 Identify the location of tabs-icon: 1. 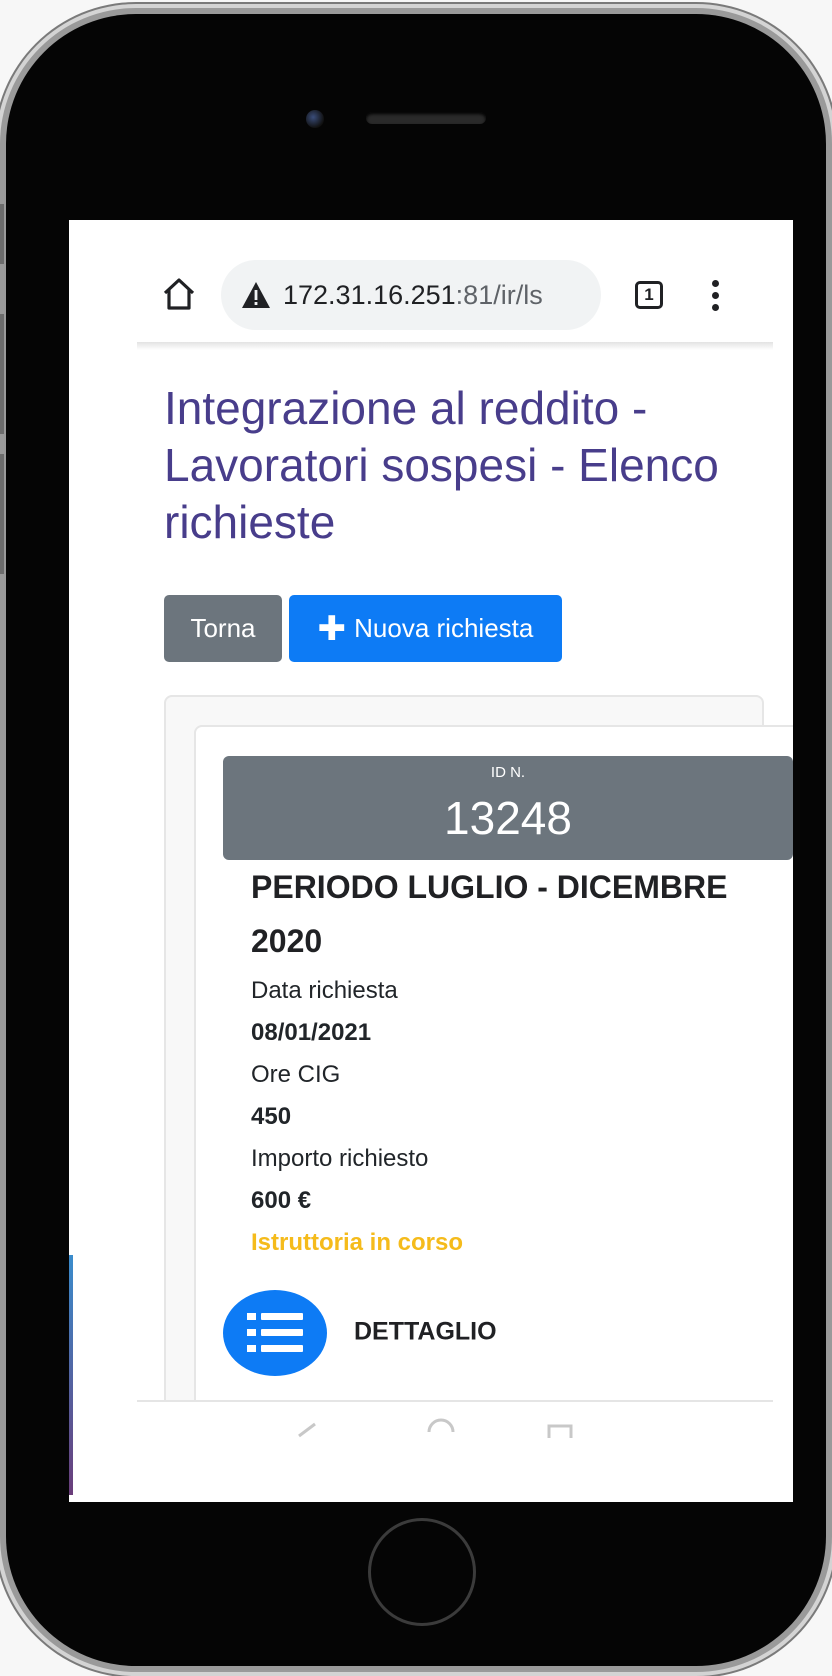
(649, 295).